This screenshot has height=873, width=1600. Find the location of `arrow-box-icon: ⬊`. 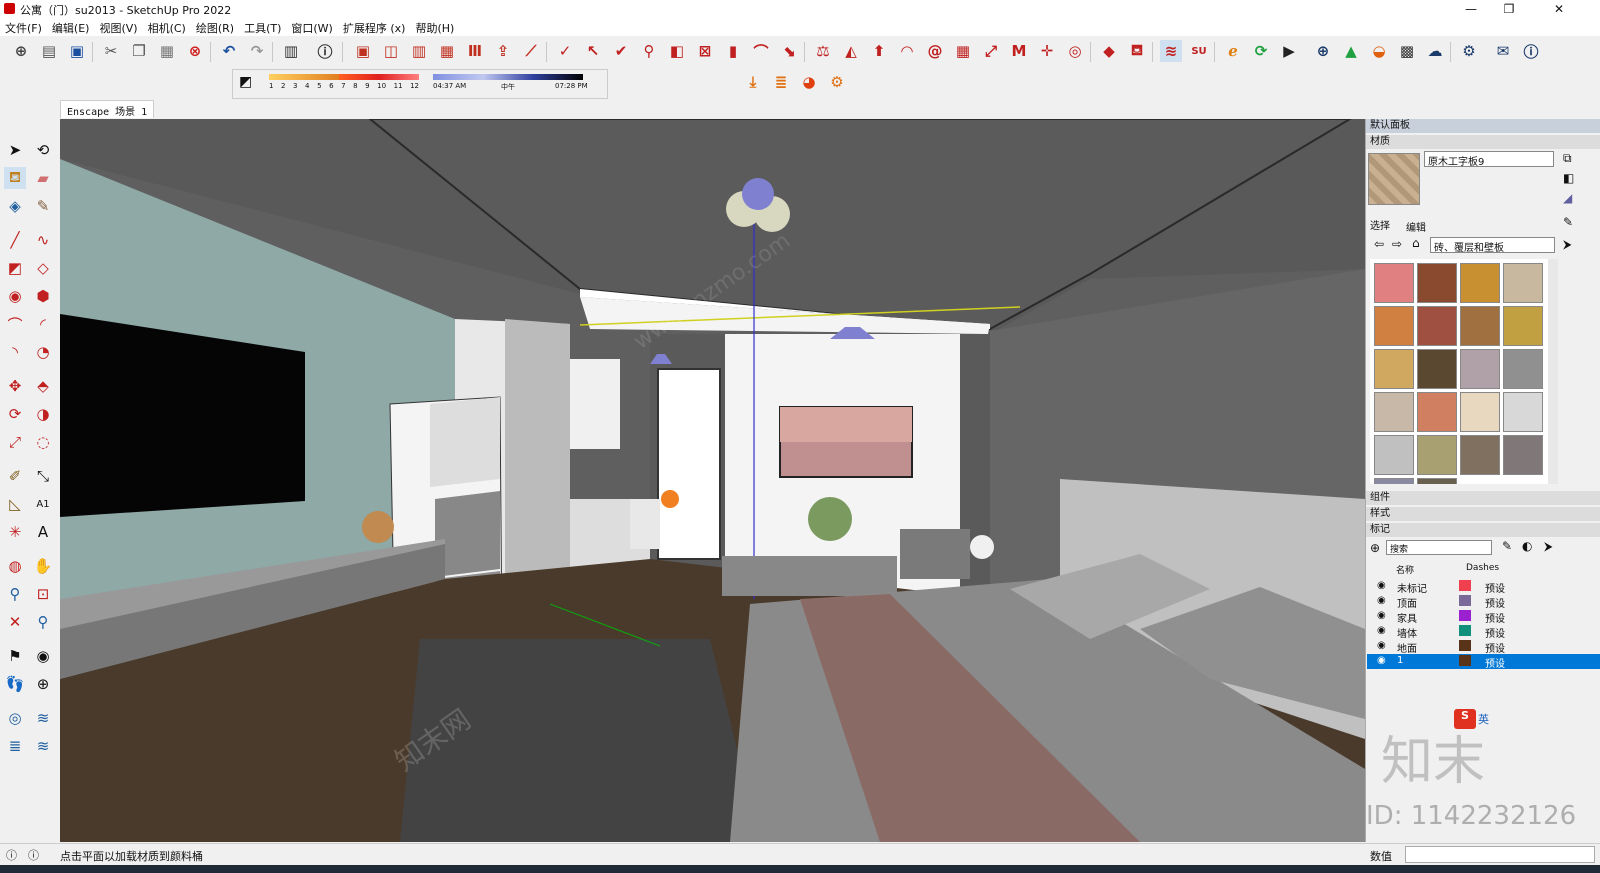

arrow-box-icon: ⬊ is located at coordinates (789, 51).